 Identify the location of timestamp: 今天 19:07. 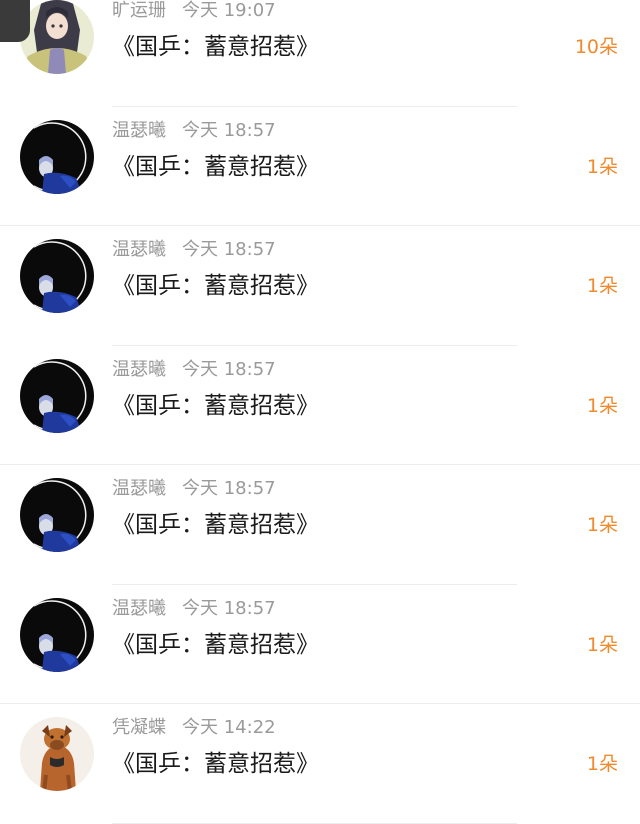
(229, 10).